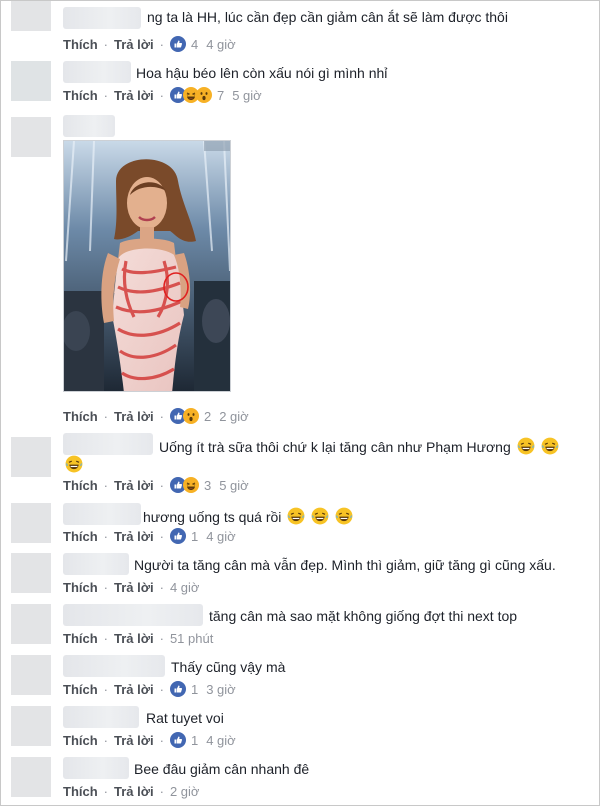  What do you see at coordinates (262, 73) in the screenshot?
I see `comment-text: Hoa hậu béo lên còn xấu nói gì mình nhỉ` at bounding box center [262, 73].